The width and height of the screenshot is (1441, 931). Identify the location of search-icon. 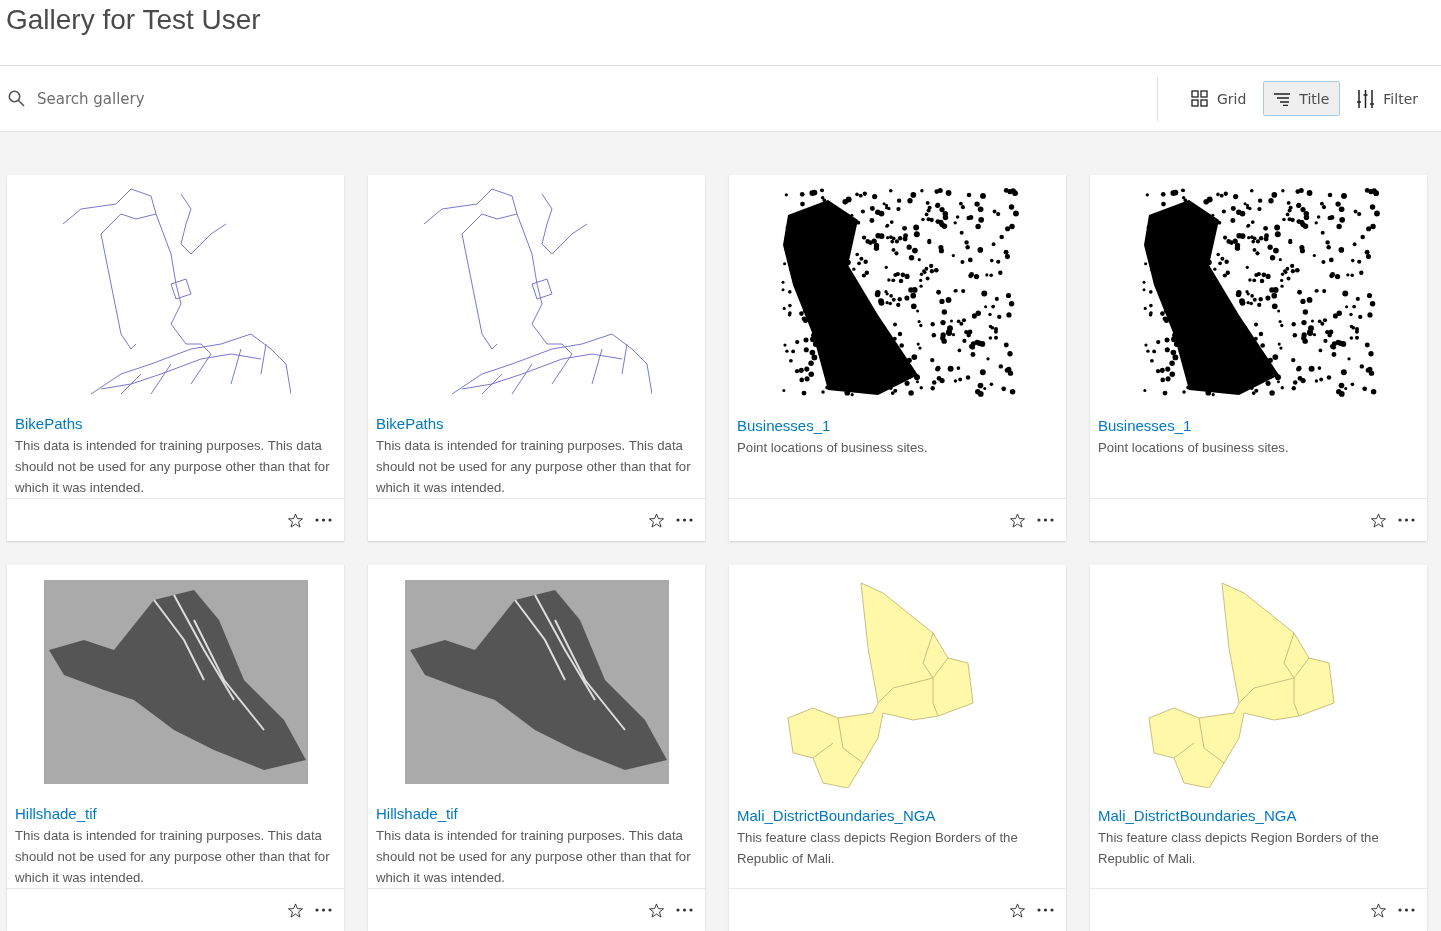
(16, 98).